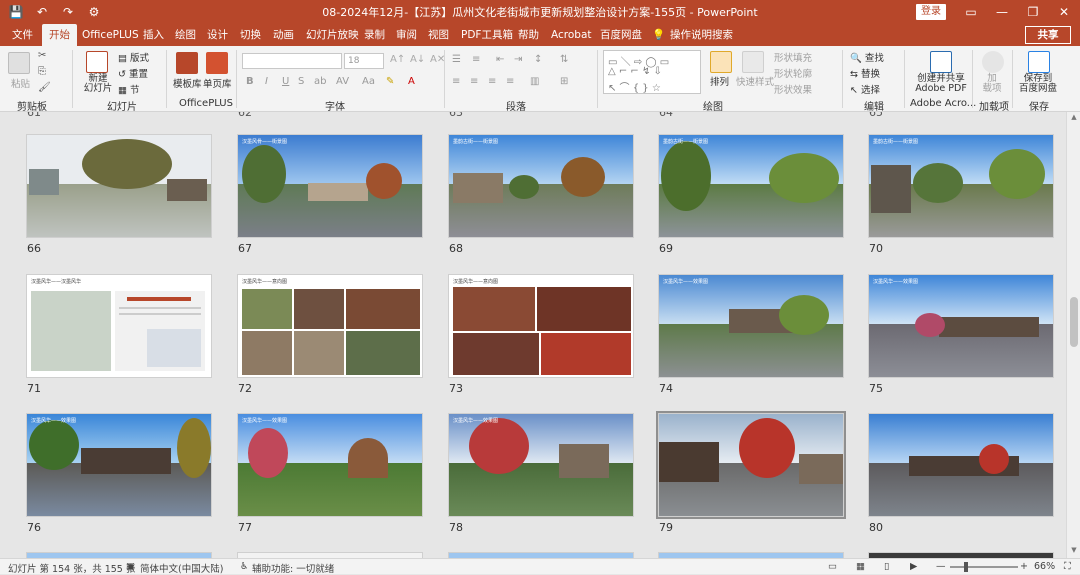 This screenshot has width=1080, height=575. What do you see at coordinates (16, 12) in the screenshot?
I see `save-icon: 💾` at bounding box center [16, 12].